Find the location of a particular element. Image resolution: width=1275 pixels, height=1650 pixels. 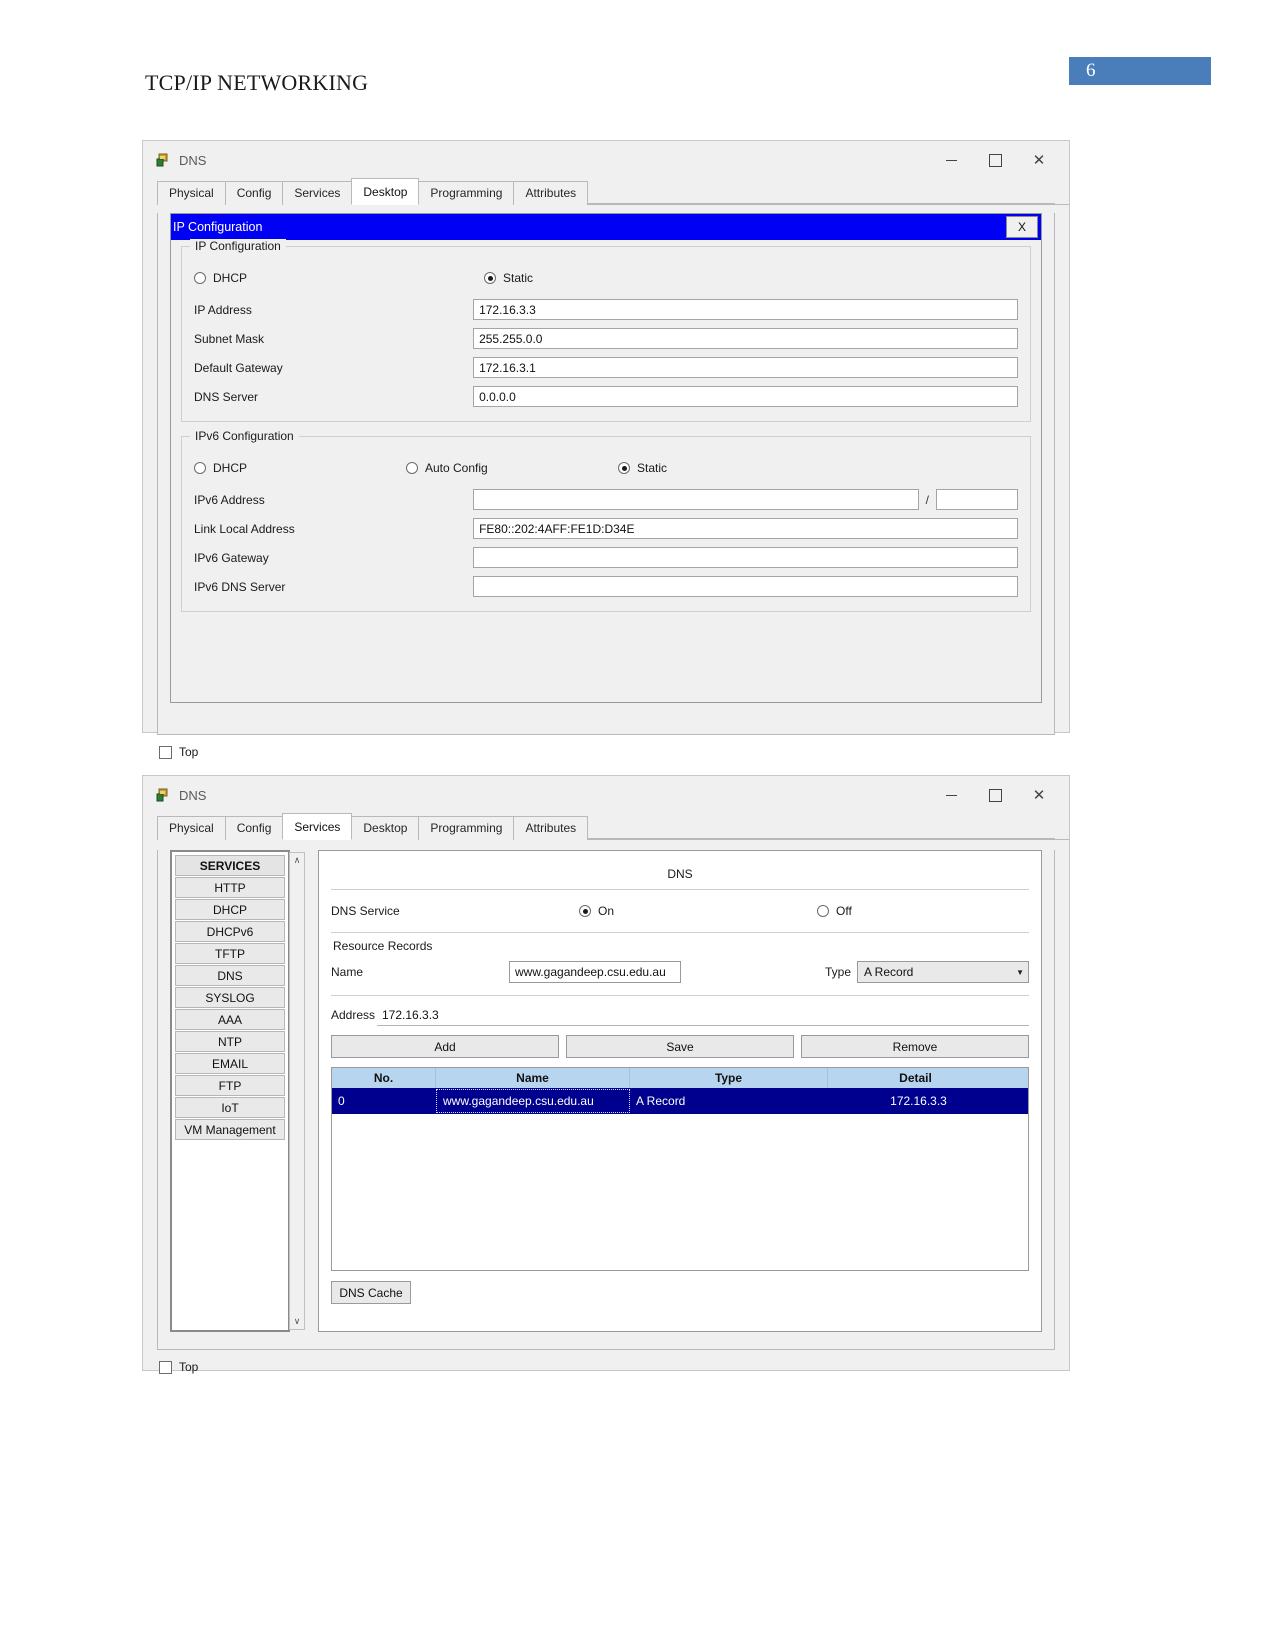

cell-name: www.gagandeep.csu.edu.au is located at coordinates (533, 1101).